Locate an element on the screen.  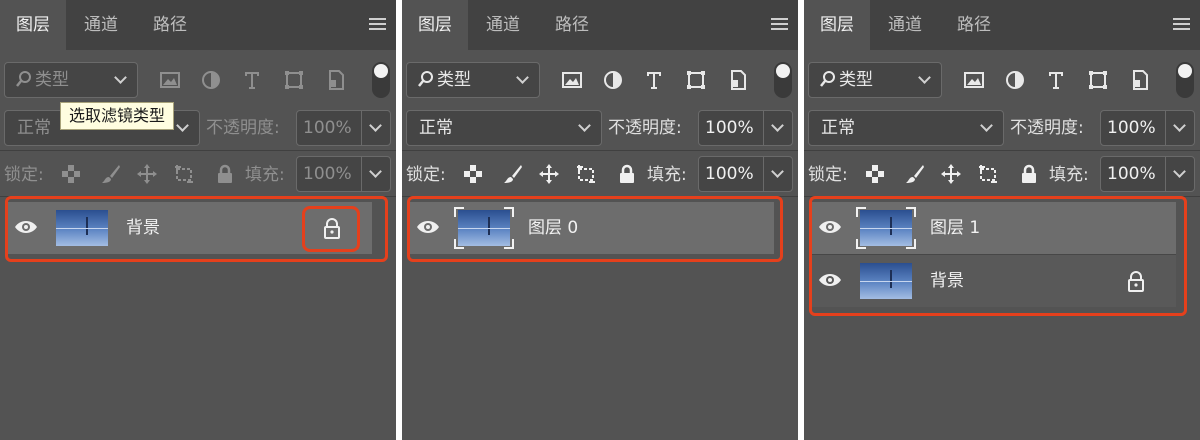
lock-highlight-box is located at coordinates (331, 229).